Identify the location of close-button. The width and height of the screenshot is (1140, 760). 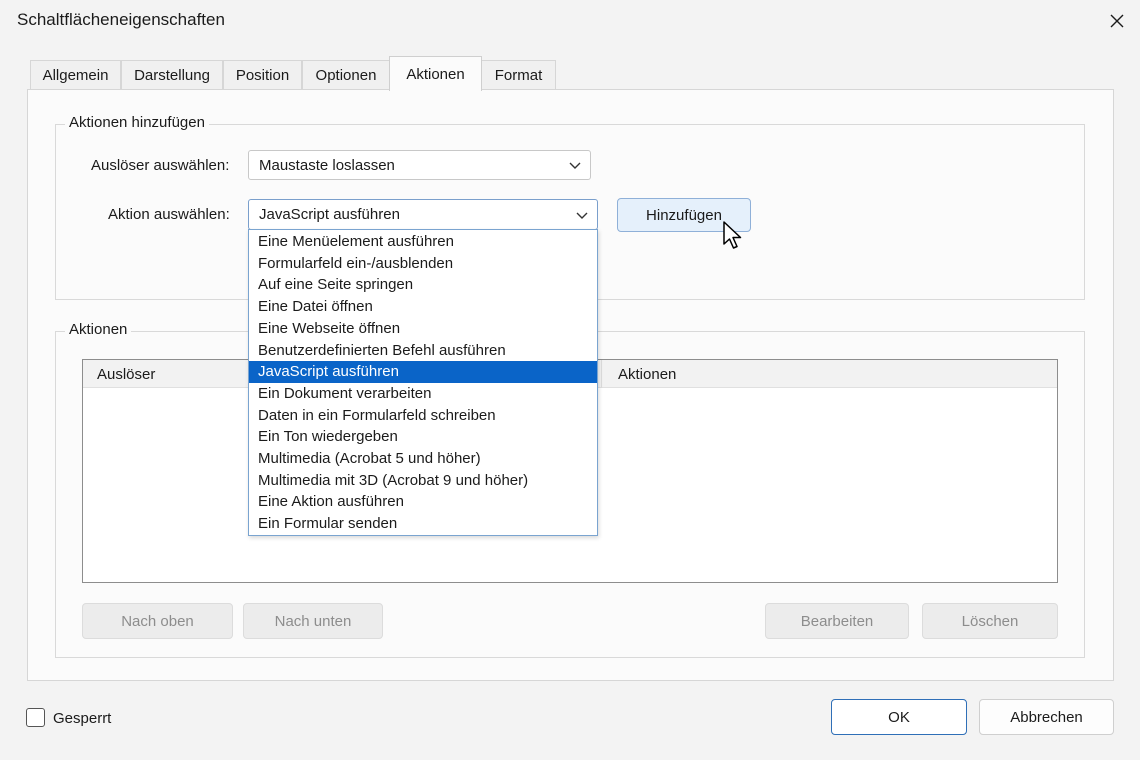
(1117, 21).